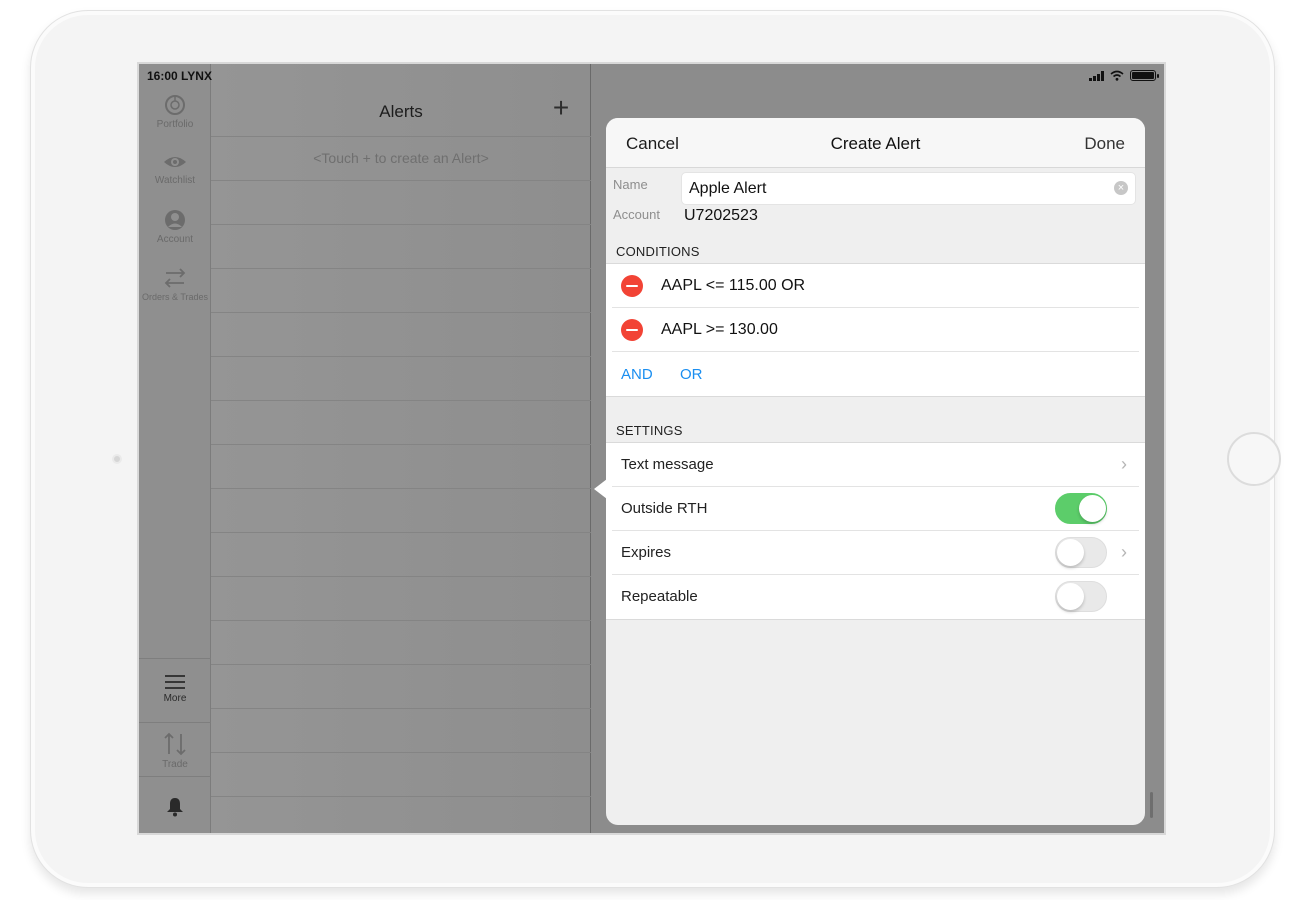 This screenshot has width=1300, height=900. I want to click on sidebar-item-label: Account, so click(175, 239).